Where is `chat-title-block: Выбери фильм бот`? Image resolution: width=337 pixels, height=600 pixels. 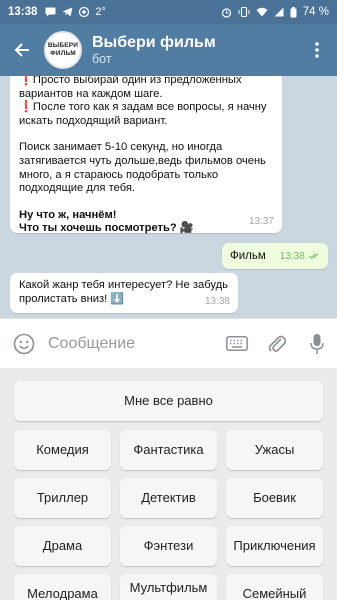 chat-title-block: Выбери фильм бот is located at coordinates (154, 50).